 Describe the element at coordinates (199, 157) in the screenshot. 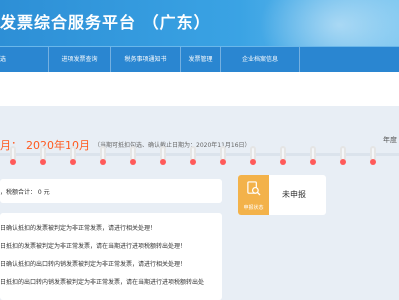

I see `spiral-binding` at that location.